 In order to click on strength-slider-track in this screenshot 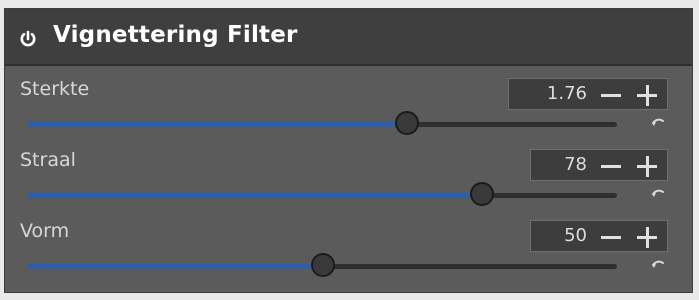, I will do `click(322, 123)`.